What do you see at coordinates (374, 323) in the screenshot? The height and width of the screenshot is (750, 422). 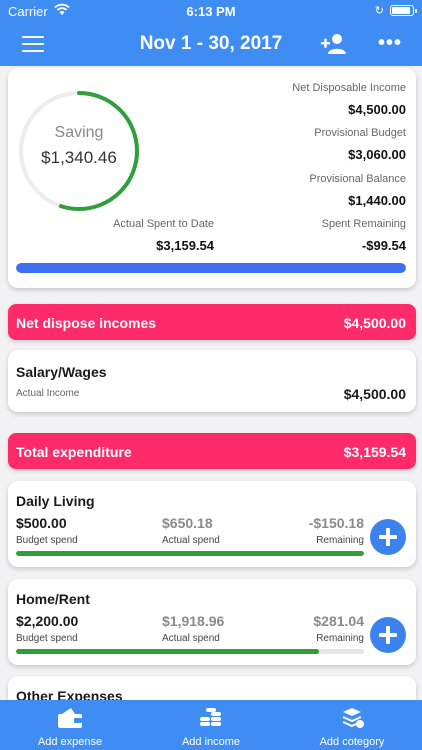 I see `income-header-value: $4,500.00` at bounding box center [374, 323].